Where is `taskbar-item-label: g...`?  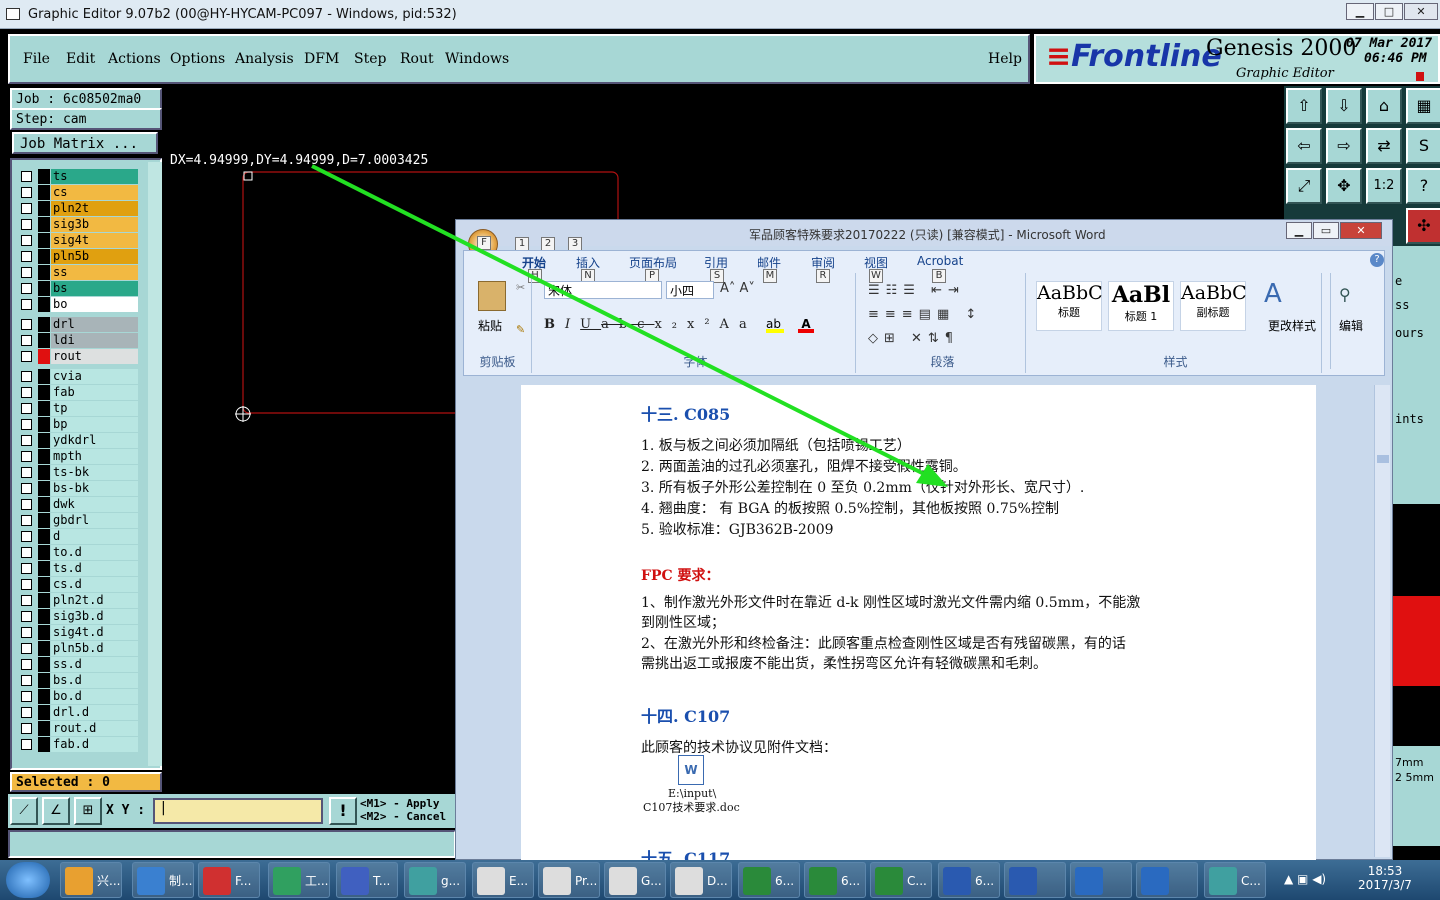
taskbar-item-label: g... is located at coordinates (451, 881).